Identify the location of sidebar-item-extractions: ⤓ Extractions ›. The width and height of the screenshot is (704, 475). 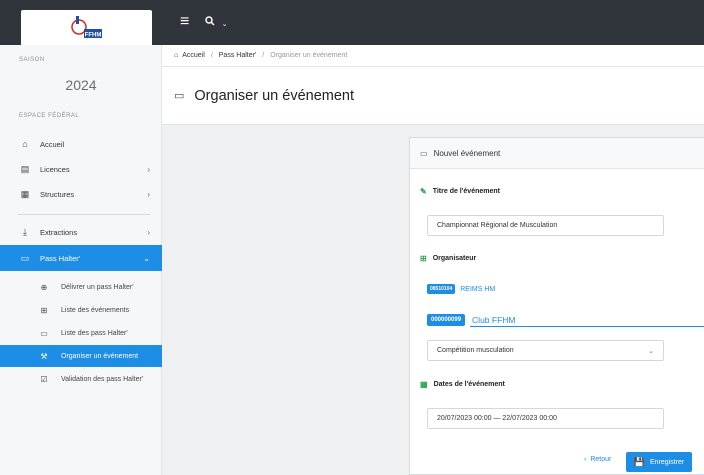
(81, 232).